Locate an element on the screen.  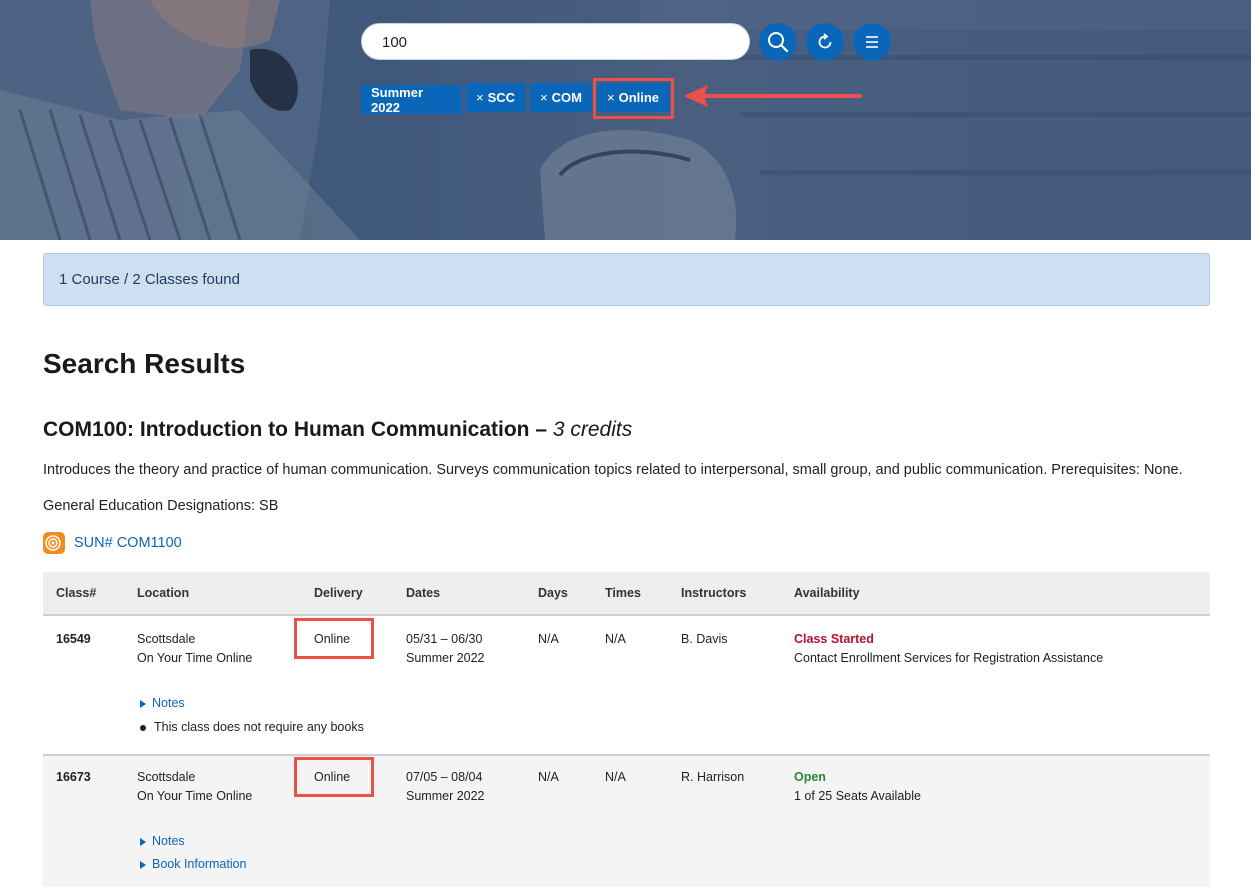
filter-chip-label: SCC is located at coordinates (501, 97).